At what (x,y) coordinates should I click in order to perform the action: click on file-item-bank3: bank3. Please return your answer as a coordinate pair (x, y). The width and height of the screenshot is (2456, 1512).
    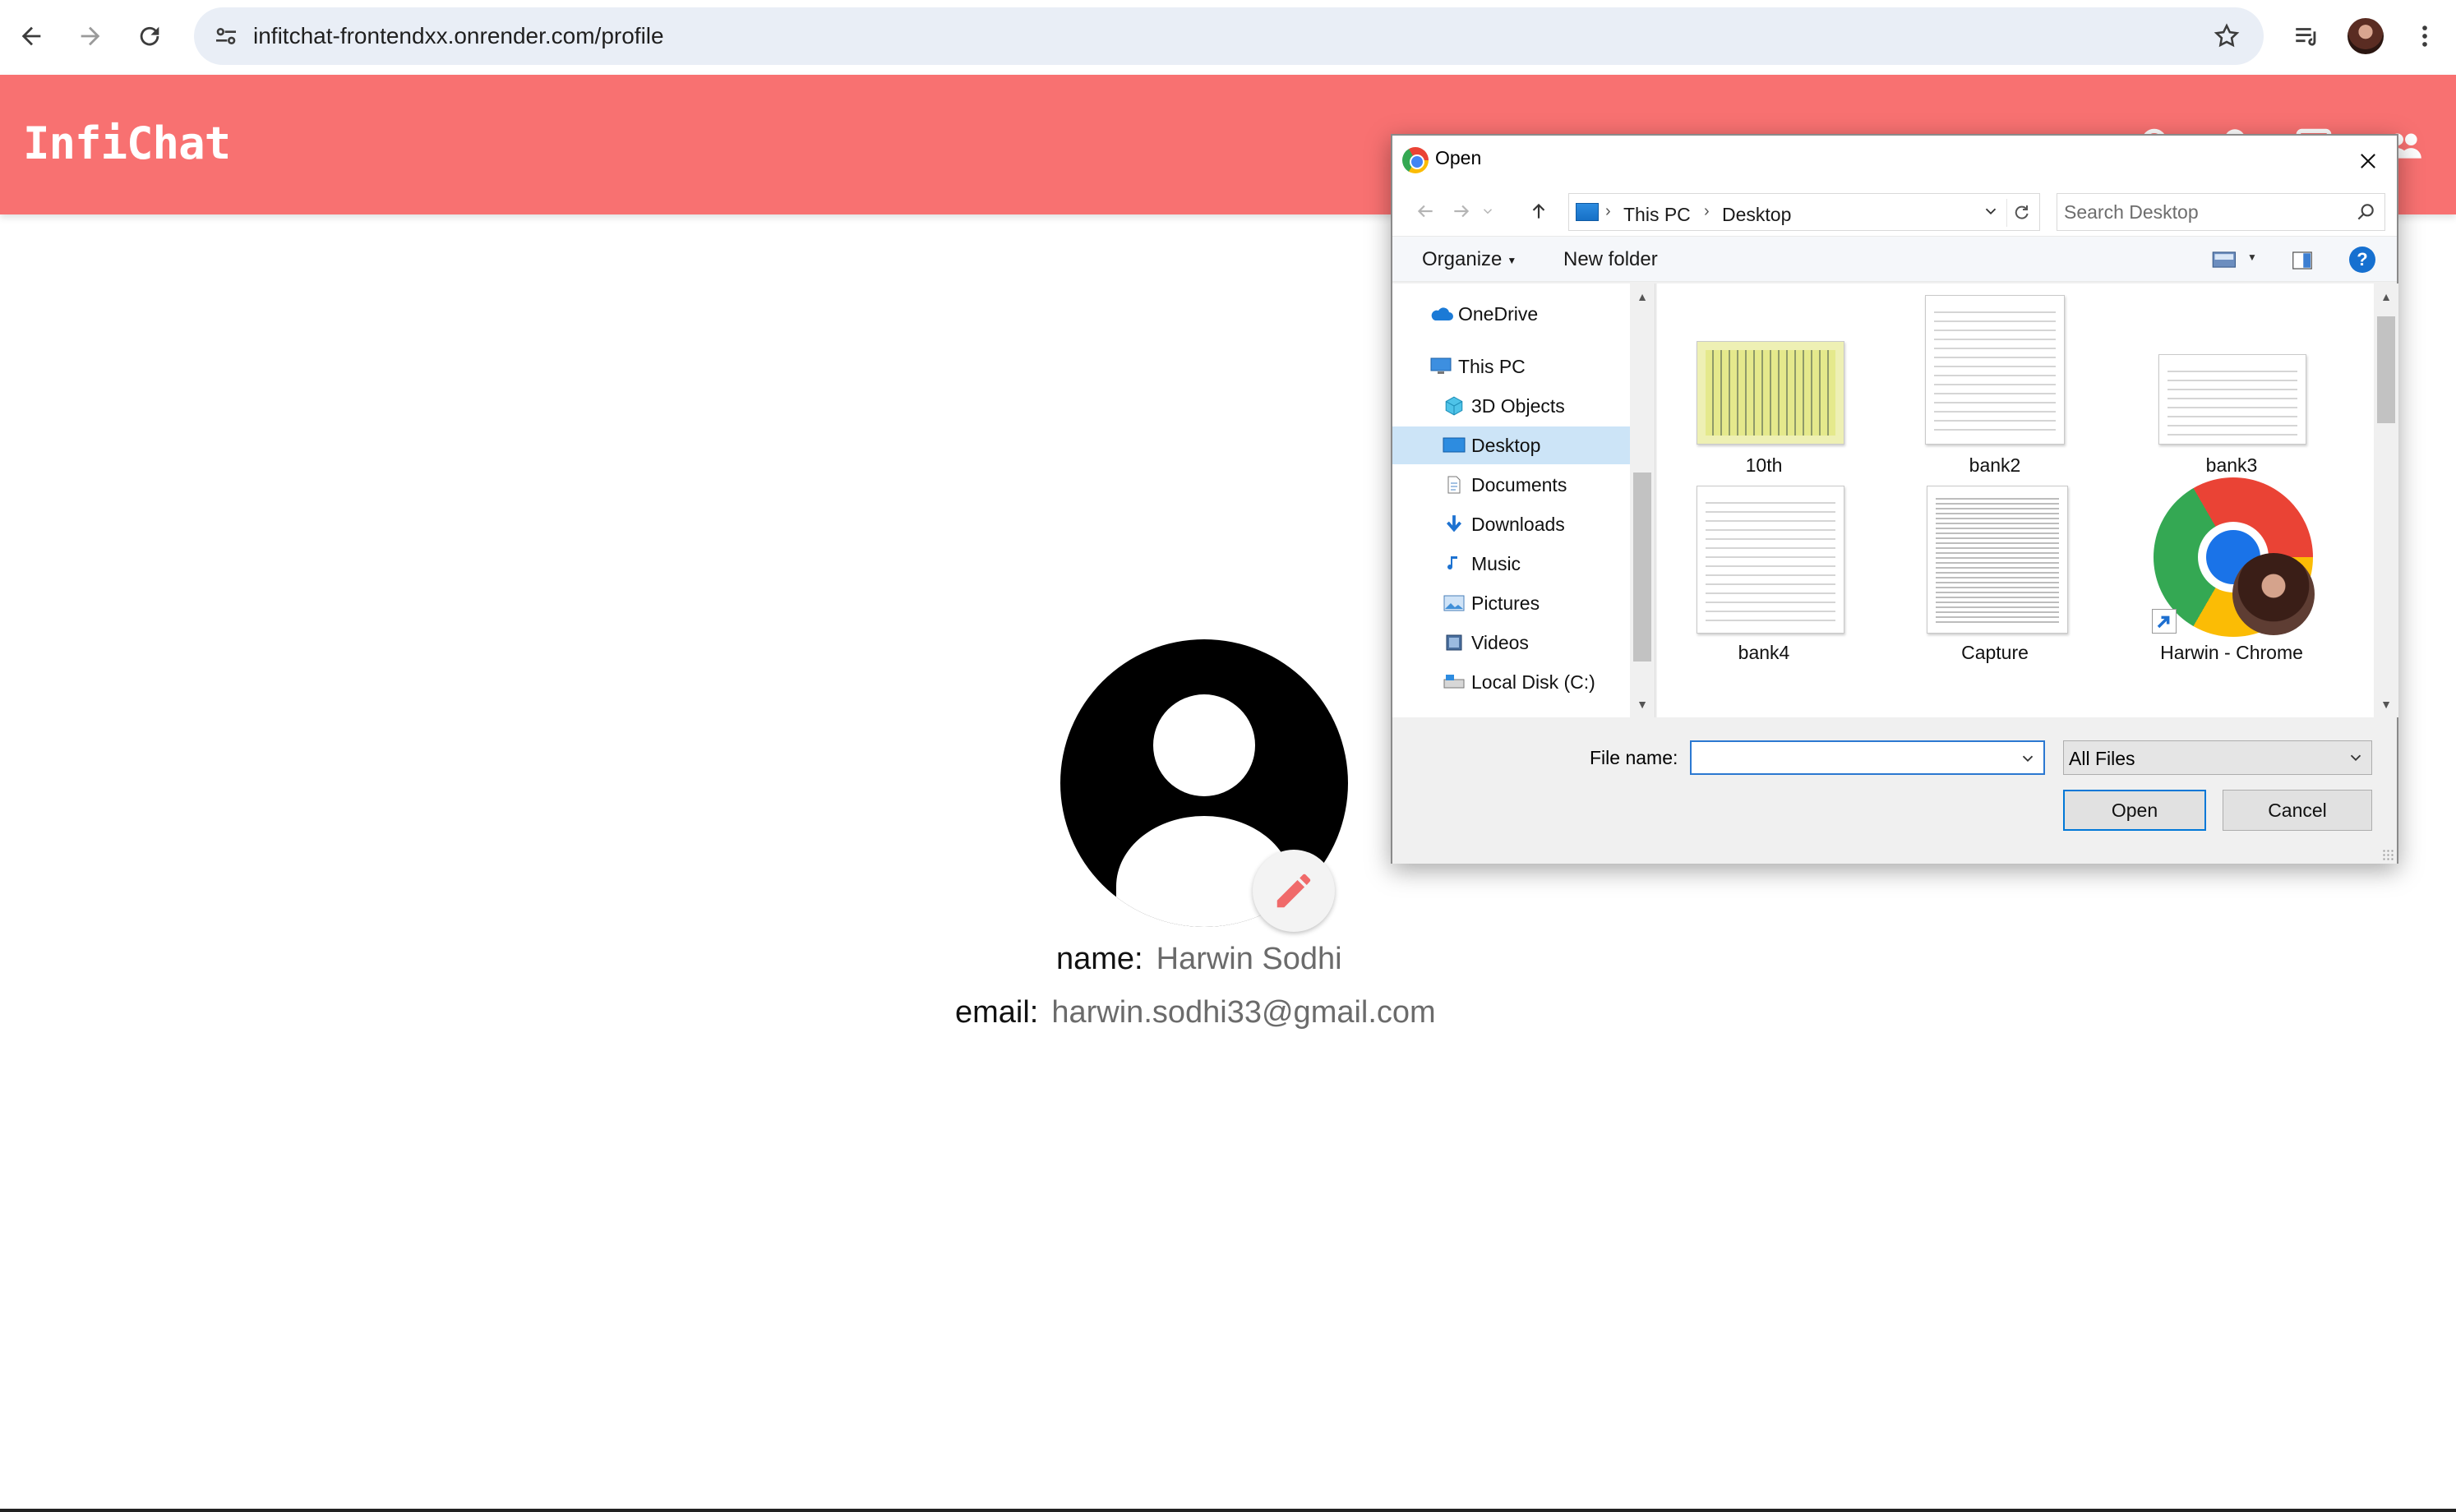
    Looking at the image, I should click on (2211, 382).